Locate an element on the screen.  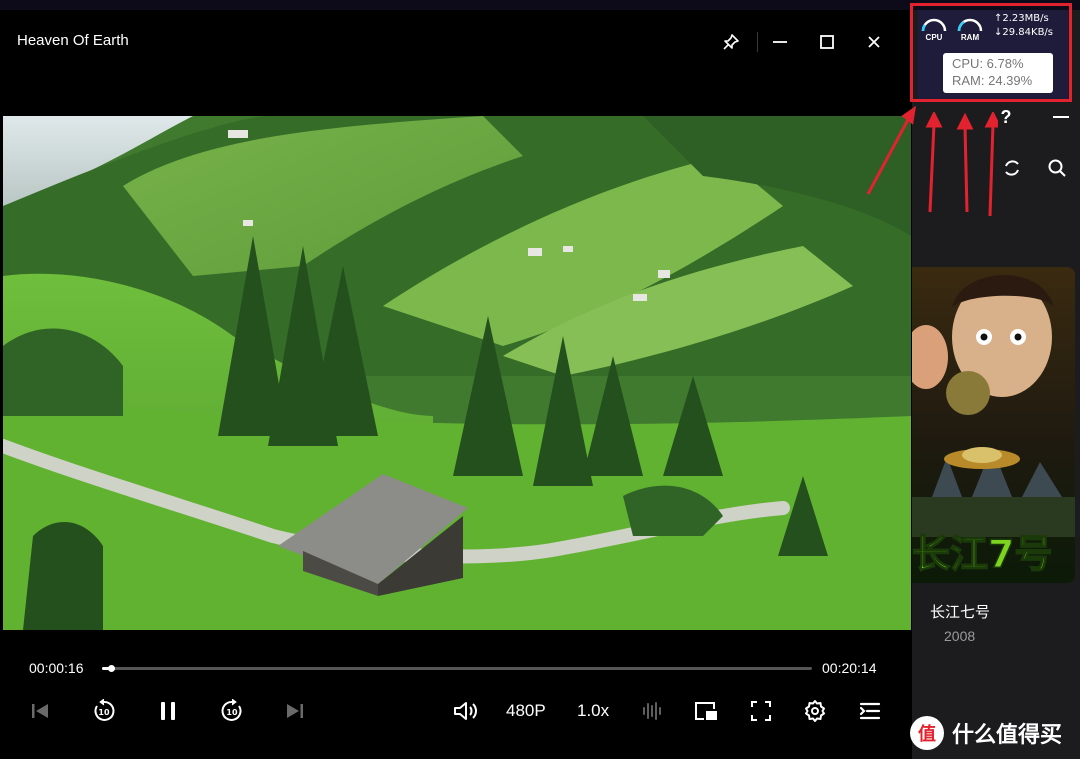
movie-poster: 长江7号 is located at coordinates (993, 425).